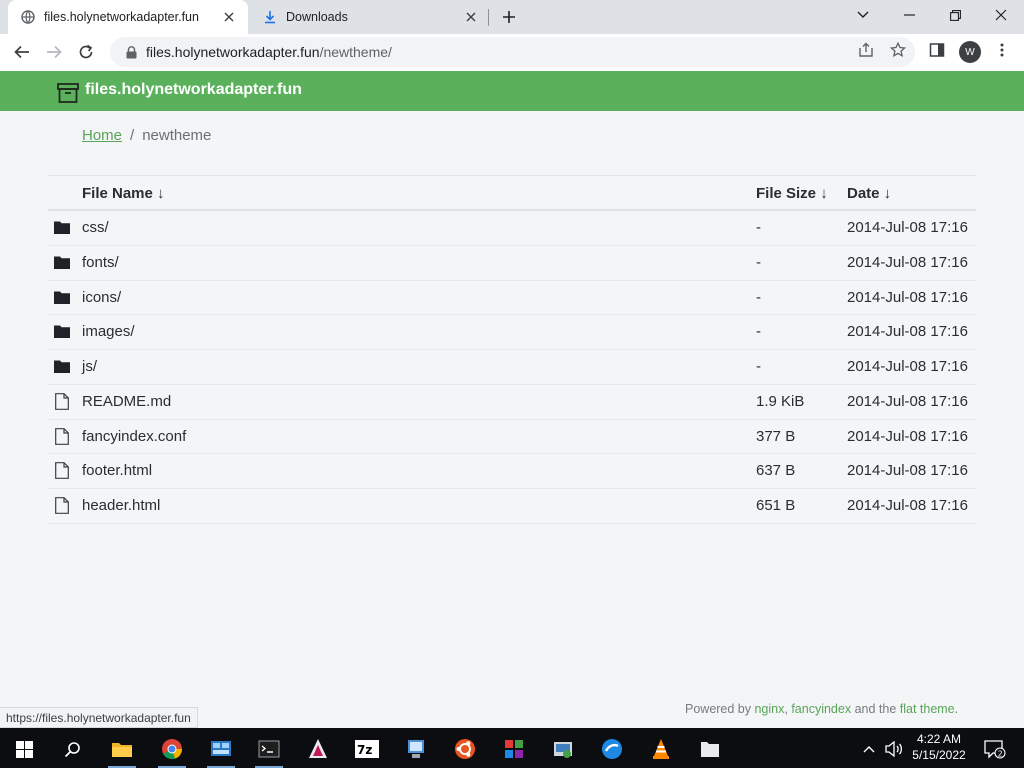 This screenshot has width=1024, height=768. I want to click on file-size: 637 B, so click(776, 471).